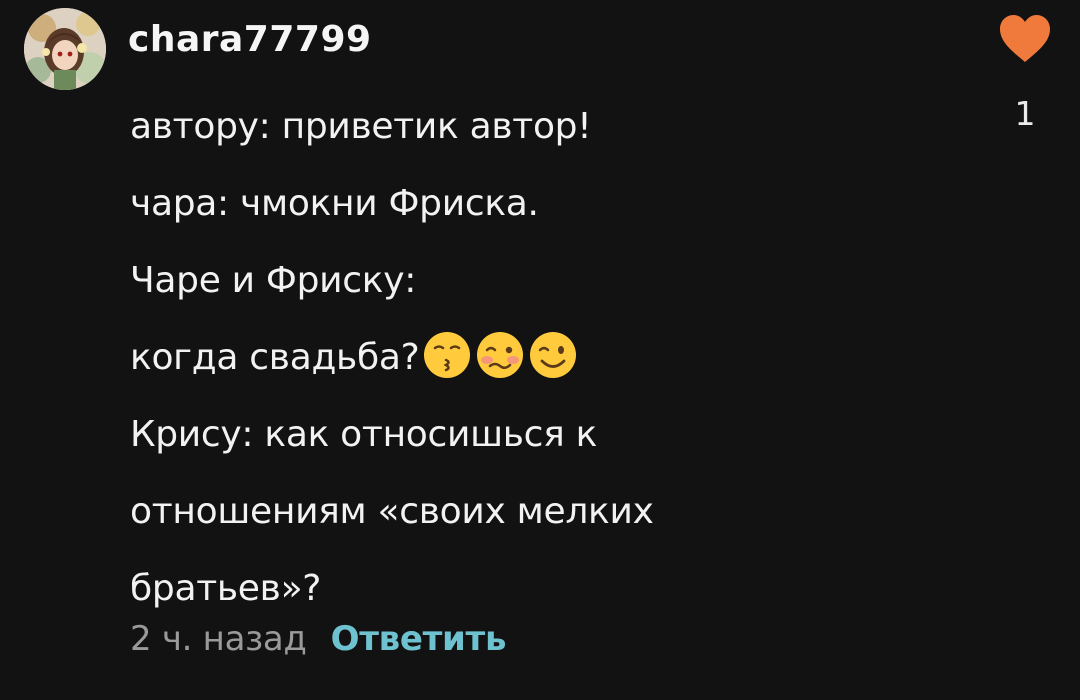  What do you see at coordinates (334, 203) in the screenshot?
I see `comment-line: чара: чмокни Фриска.` at bounding box center [334, 203].